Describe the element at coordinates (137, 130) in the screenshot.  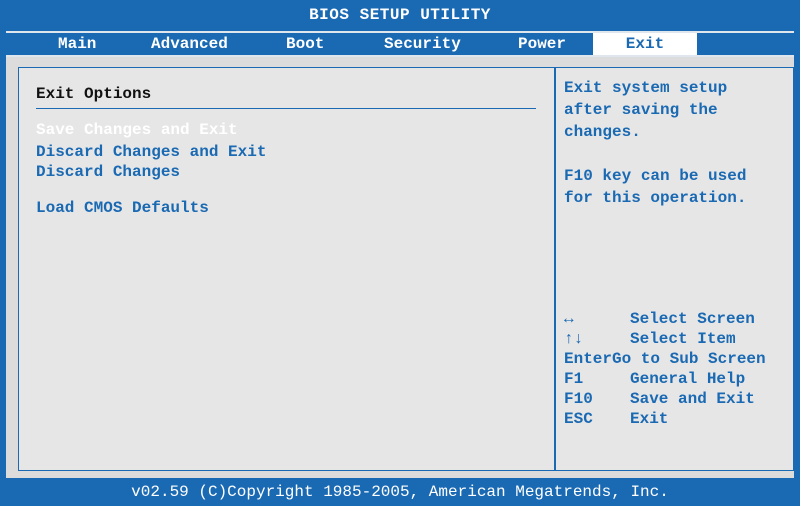
I see `option-save-changes-and-exit: Save Changes and Exit` at that location.